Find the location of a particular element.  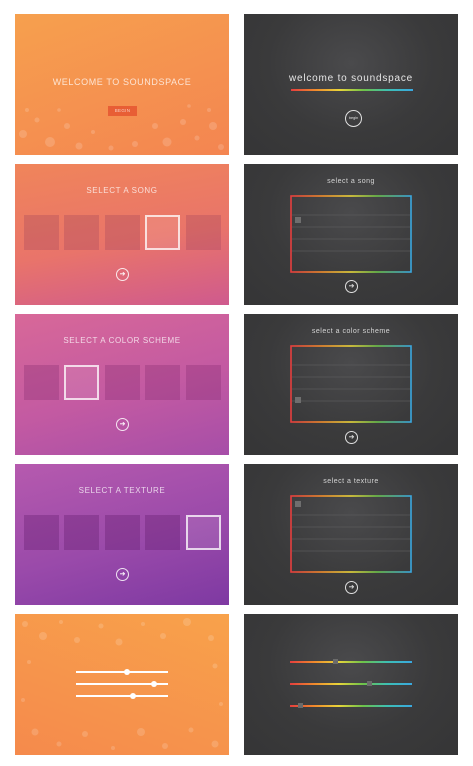

texture-option-selected is located at coordinates (203, 532).